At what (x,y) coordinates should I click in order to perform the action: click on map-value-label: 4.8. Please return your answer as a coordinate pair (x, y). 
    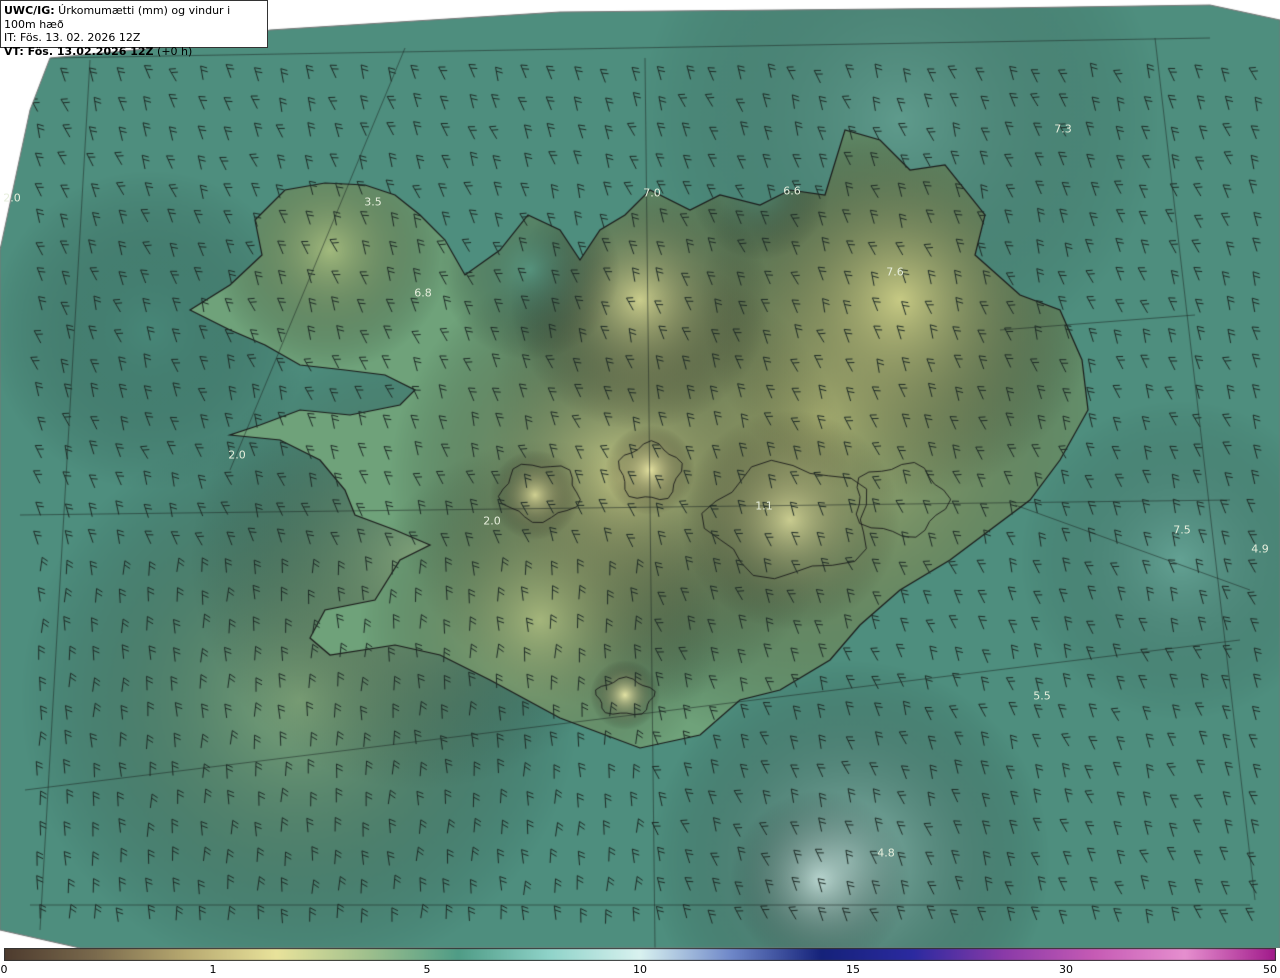
    Looking at the image, I should click on (886, 853).